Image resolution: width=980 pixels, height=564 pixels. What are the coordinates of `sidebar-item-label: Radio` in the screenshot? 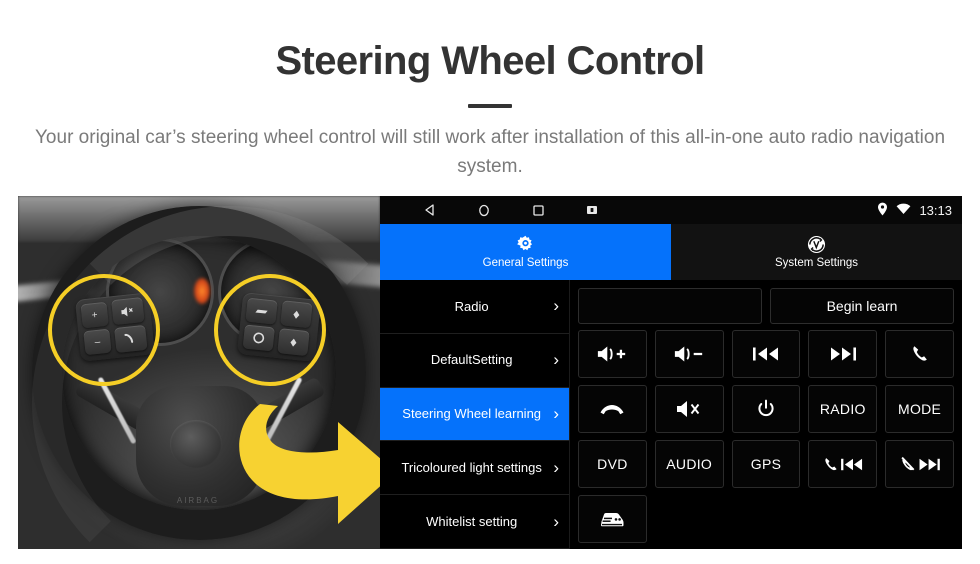 It's located at (471, 306).